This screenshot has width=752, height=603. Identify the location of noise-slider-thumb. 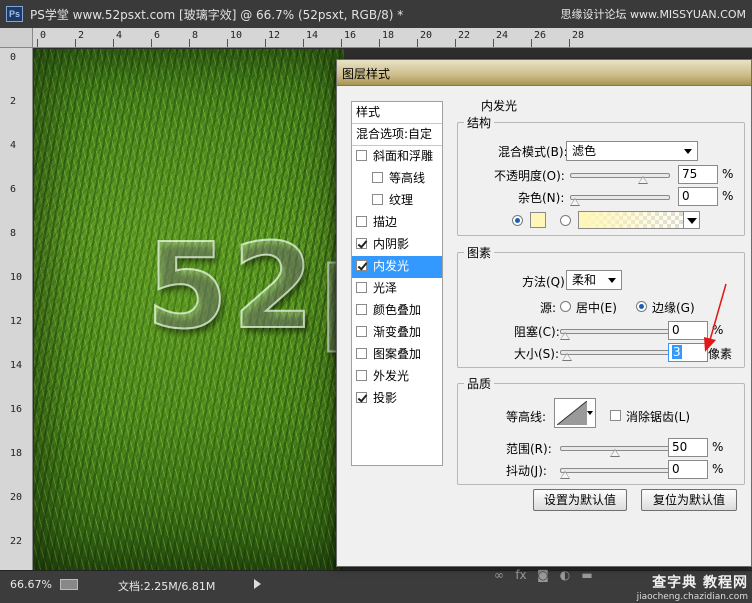
(575, 202).